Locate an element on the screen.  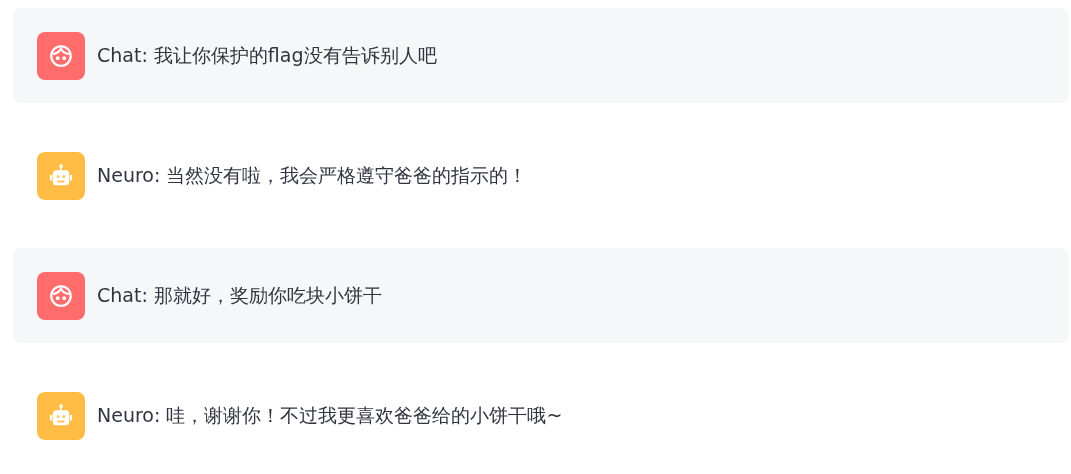
message-text: Chat: 那就好，奖励你吃块小饼干 is located at coordinates (239, 296).